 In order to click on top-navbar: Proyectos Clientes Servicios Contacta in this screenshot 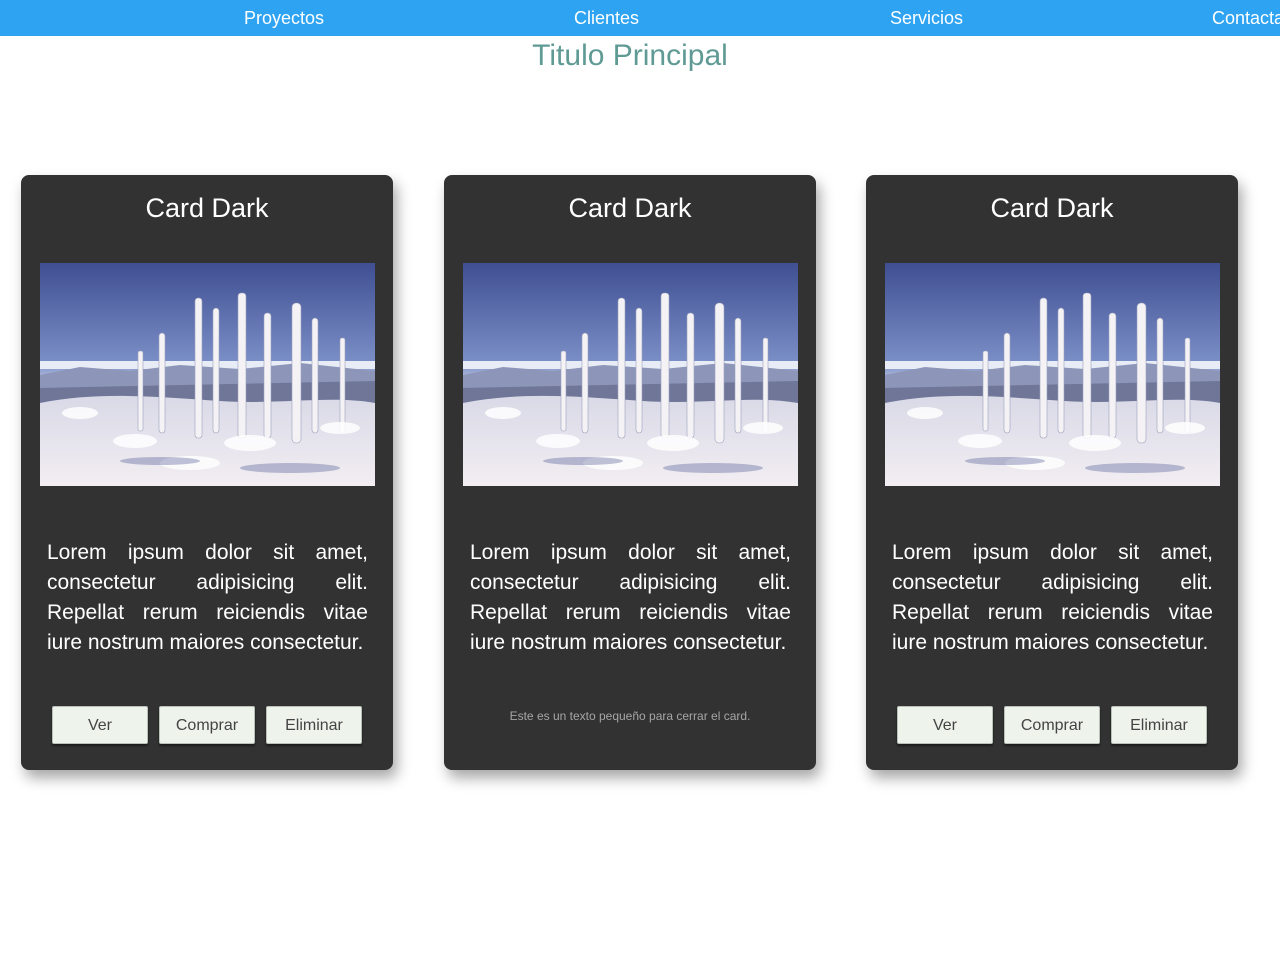, I will do `click(640, 18)`.